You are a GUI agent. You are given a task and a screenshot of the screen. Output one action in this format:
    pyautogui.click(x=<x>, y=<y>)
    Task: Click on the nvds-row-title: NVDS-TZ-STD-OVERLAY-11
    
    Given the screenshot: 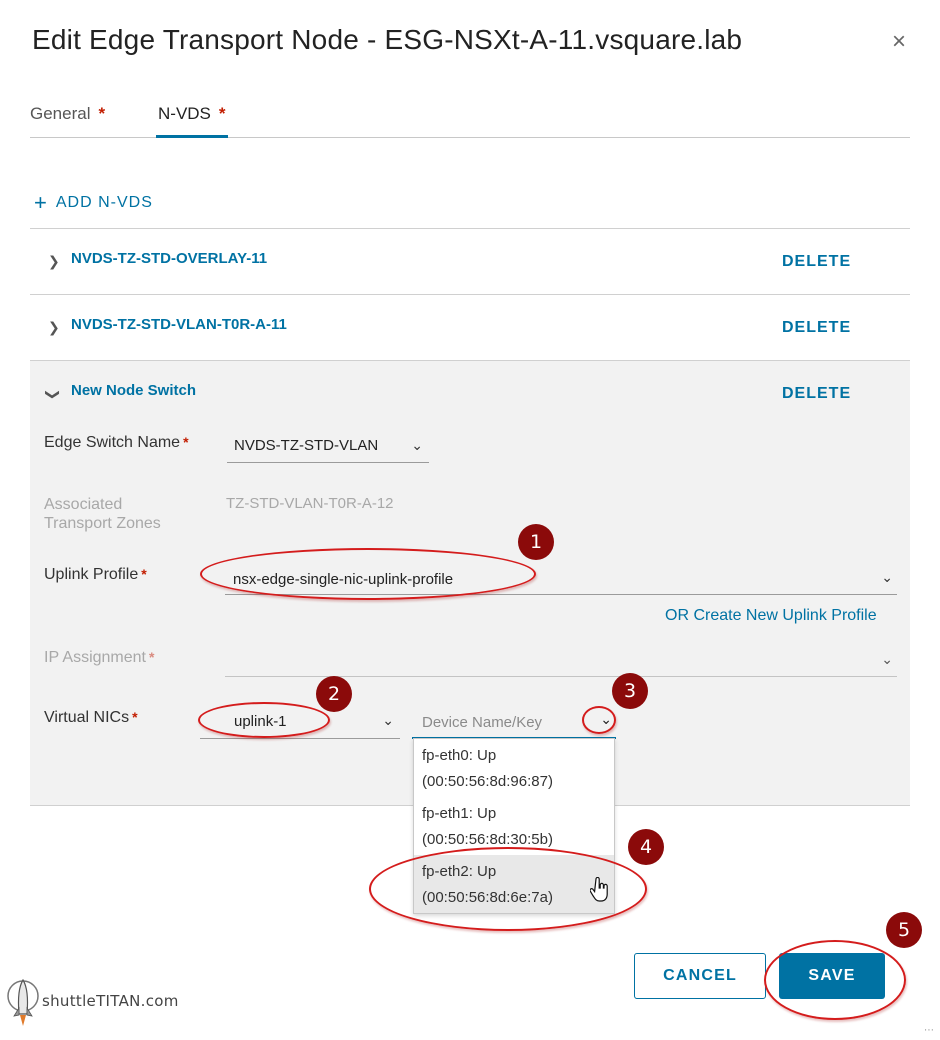 What is the action you would take?
    pyautogui.click(x=169, y=258)
    